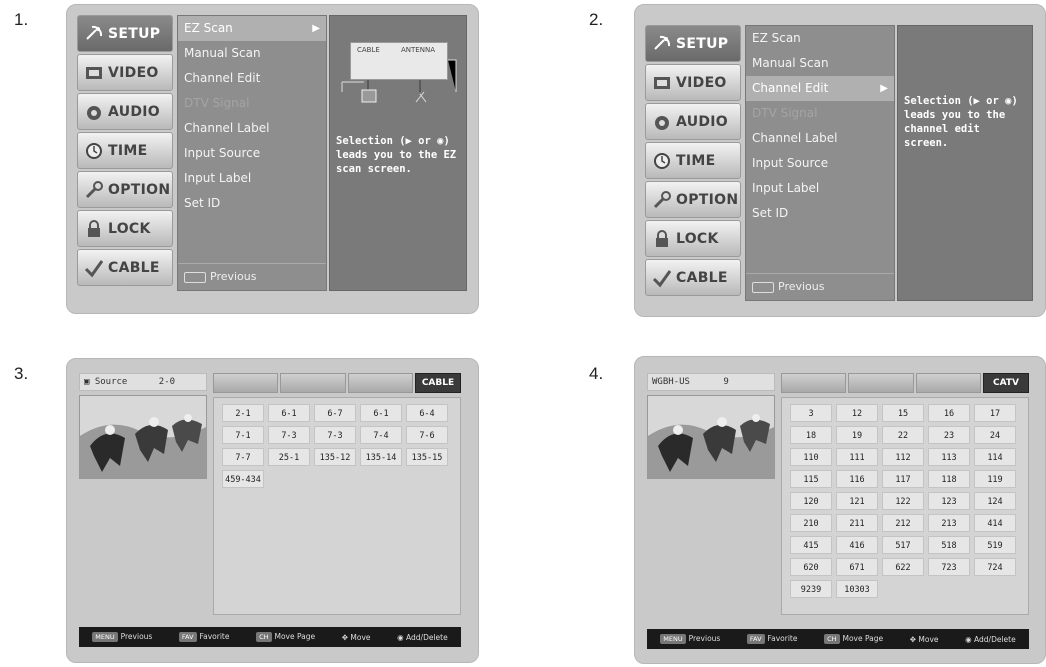  What do you see at coordinates (811, 523) in the screenshot?
I see `channel-cell: 210` at bounding box center [811, 523].